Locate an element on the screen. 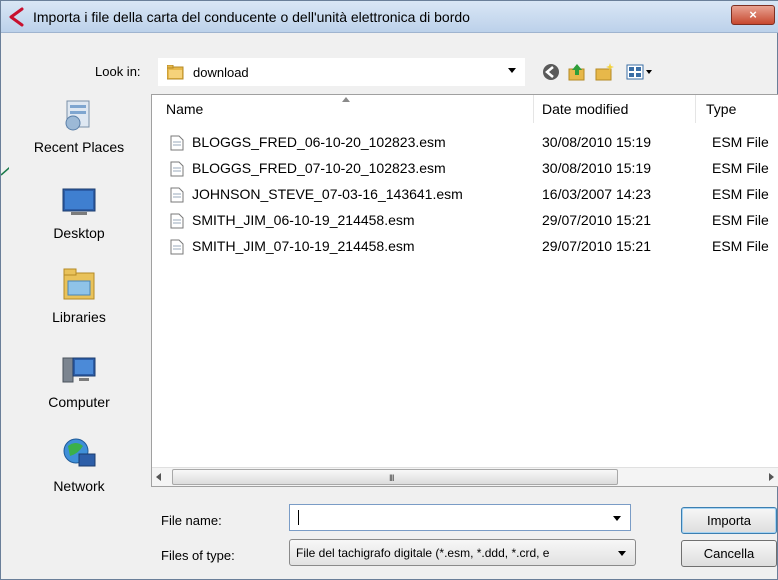  new-folder-icon is located at coordinates (605, 72).